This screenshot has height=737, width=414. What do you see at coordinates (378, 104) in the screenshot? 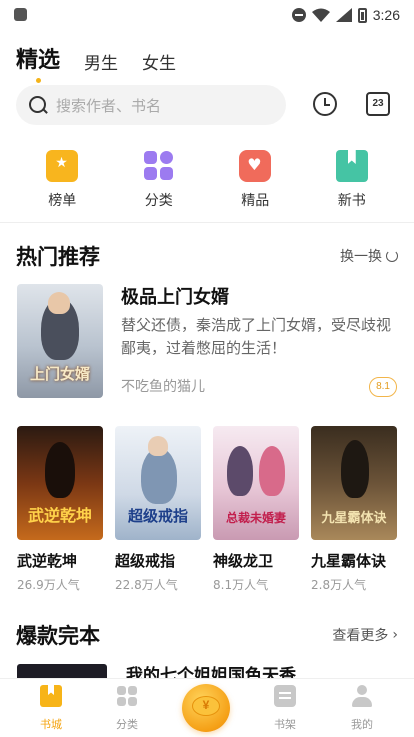
I see `calendar-icon: 23` at bounding box center [378, 104].